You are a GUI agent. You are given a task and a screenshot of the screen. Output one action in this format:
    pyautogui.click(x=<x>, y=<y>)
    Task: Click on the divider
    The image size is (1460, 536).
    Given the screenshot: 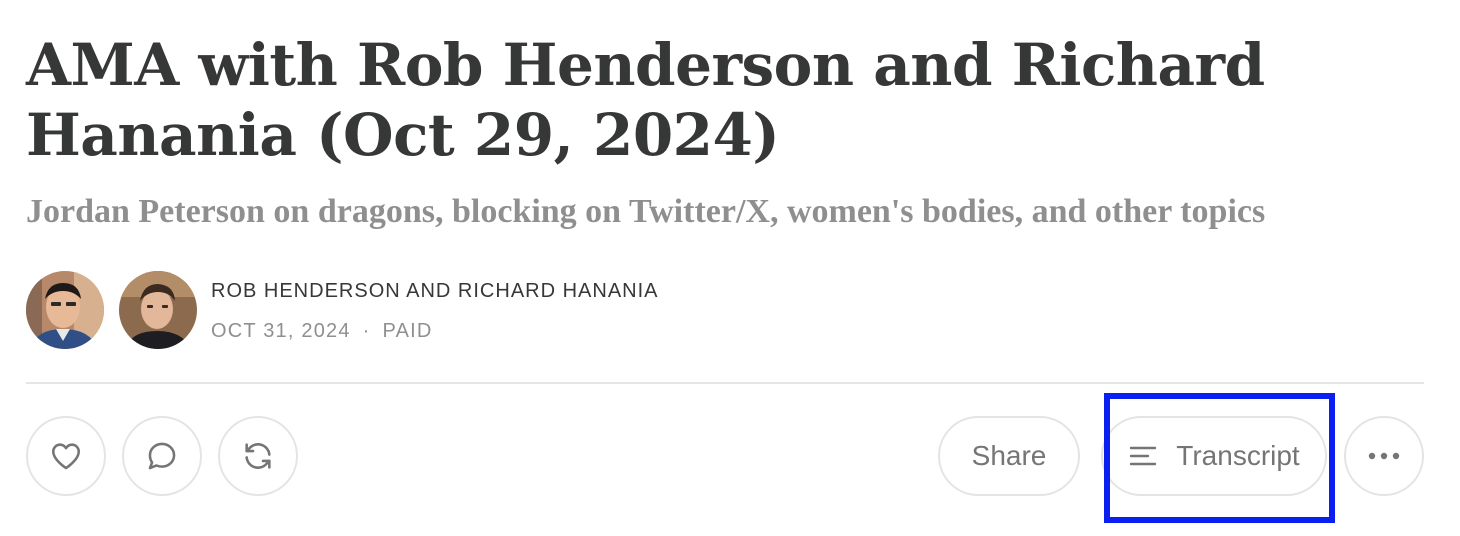 What is the action you would take?
    pyautogui.click(x=725, y=383)
    